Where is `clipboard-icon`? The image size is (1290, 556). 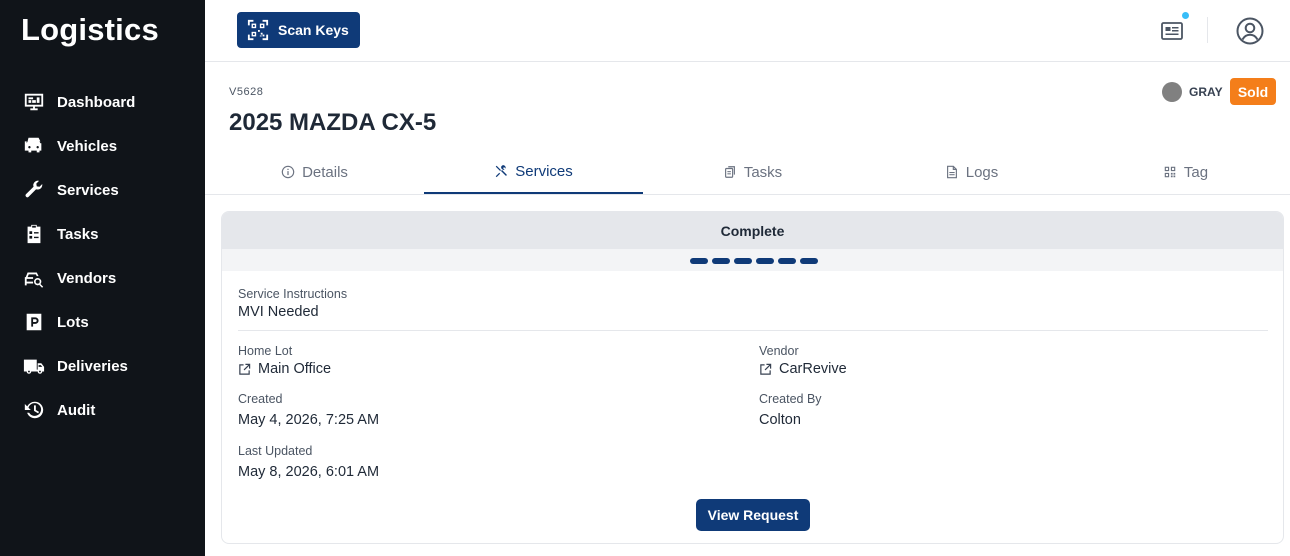
clipboard-icon is located at coordinates (34, 234).